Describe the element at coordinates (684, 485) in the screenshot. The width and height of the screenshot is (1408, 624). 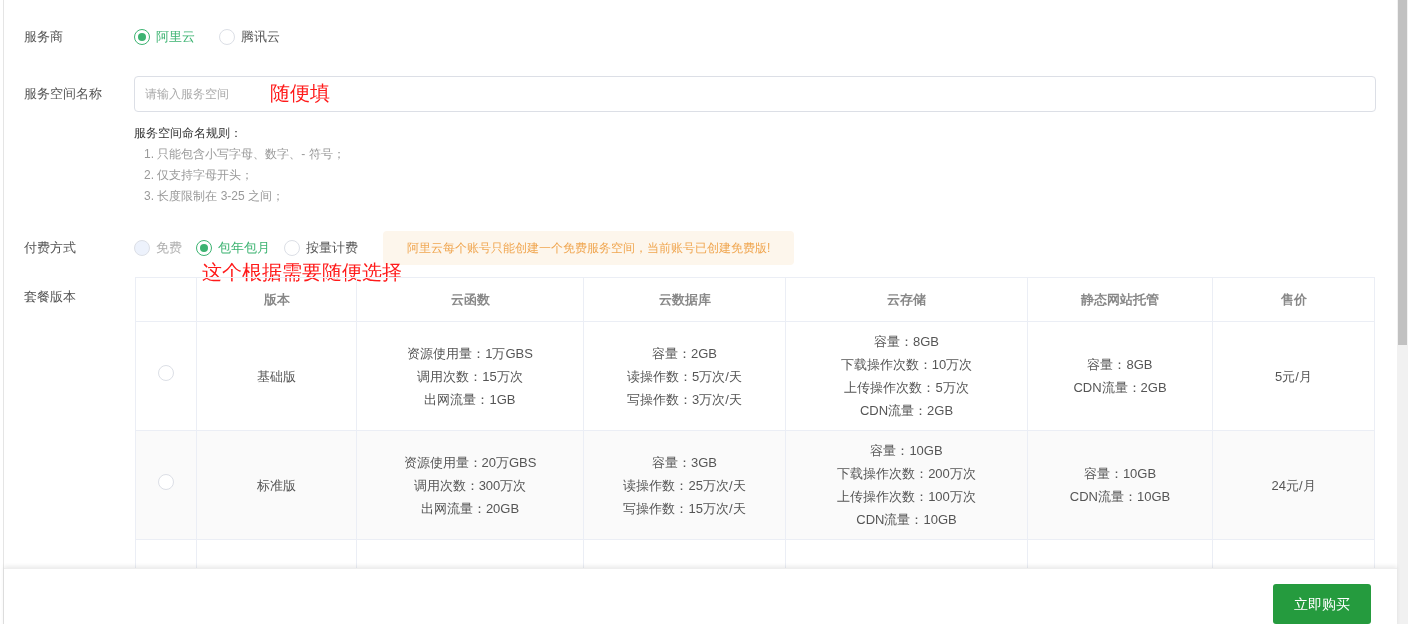
I see `table-cell-text: 读操作数：25万次/天` at that location.